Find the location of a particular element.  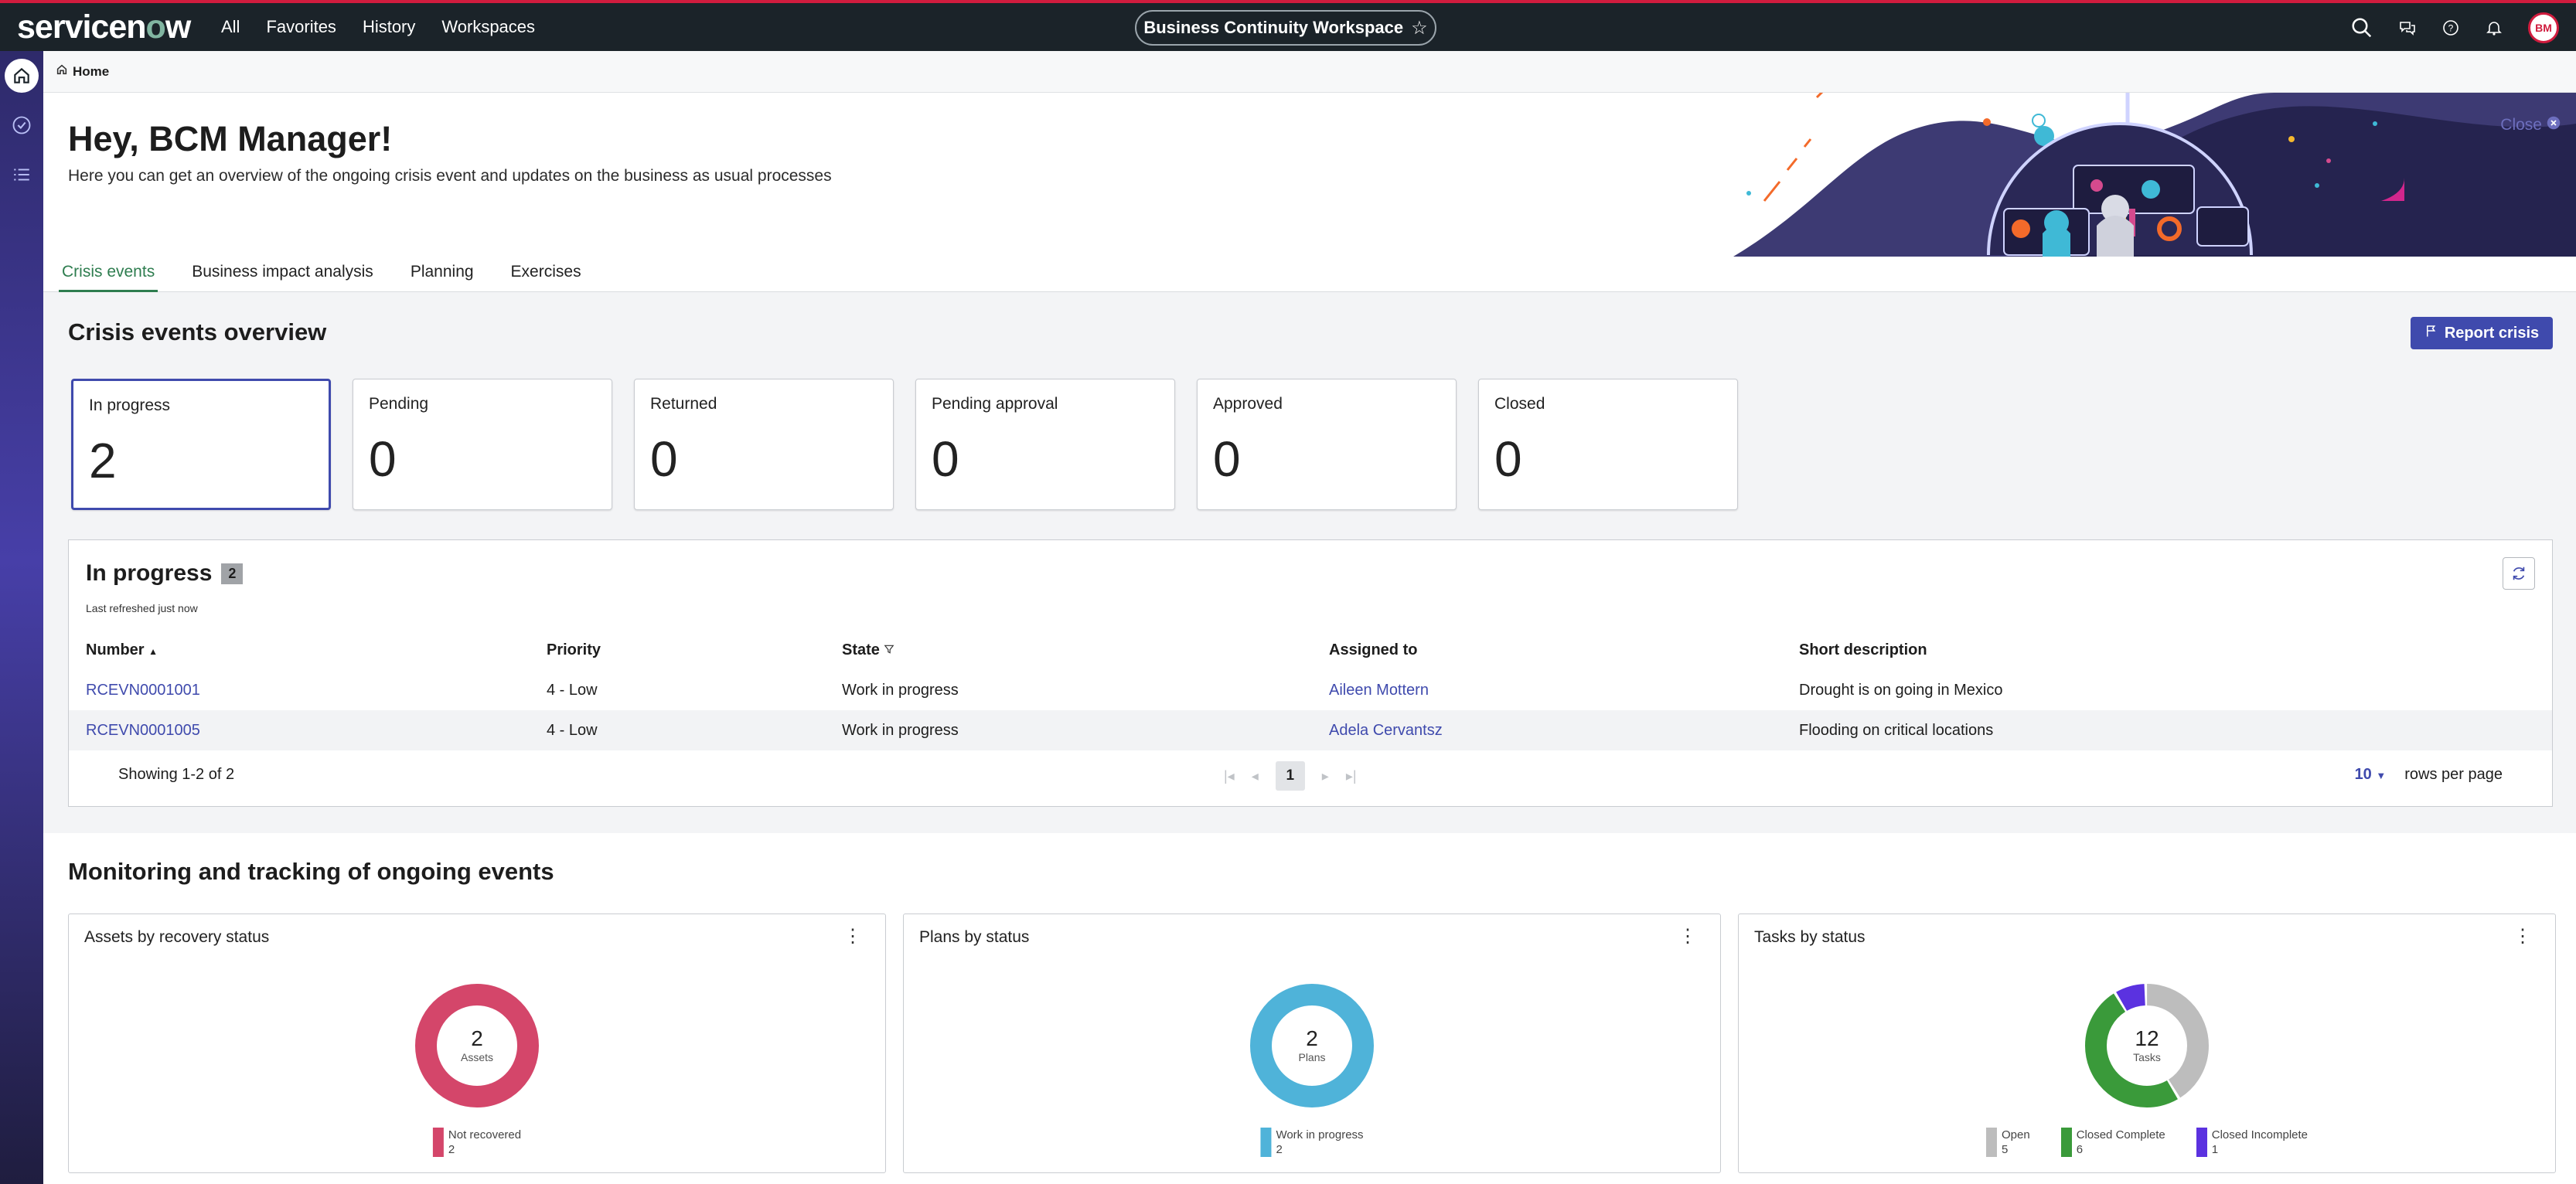

col-assigned-to: Assigned to is located at coordinates (1373, 650).